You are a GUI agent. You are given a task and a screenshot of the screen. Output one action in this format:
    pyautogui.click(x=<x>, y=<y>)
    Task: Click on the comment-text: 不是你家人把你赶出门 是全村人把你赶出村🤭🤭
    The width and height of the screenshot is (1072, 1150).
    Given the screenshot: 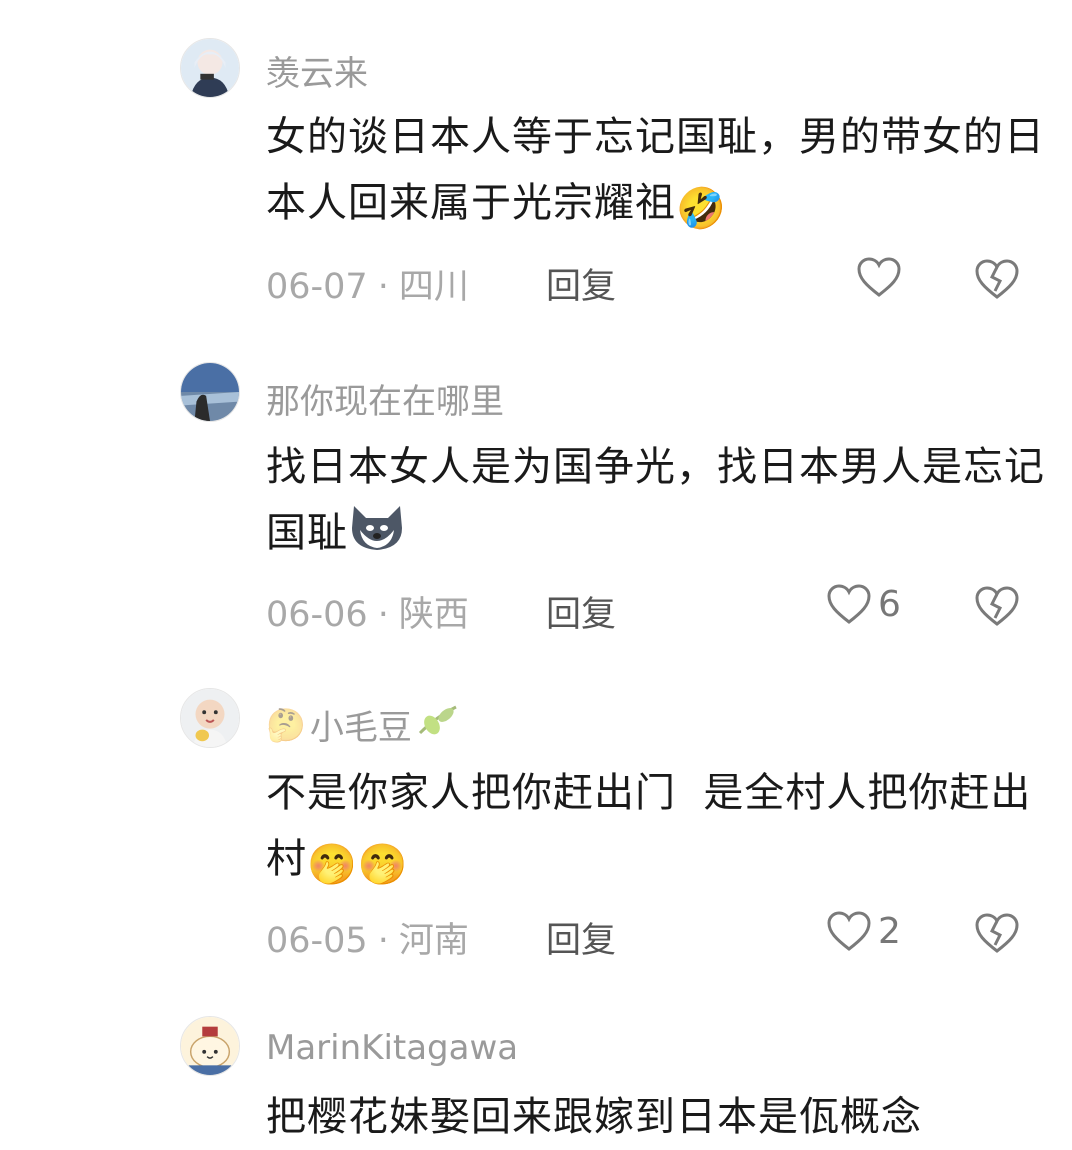 What is the action you would take?
    pyautogui.click(x=656, y=829)
    